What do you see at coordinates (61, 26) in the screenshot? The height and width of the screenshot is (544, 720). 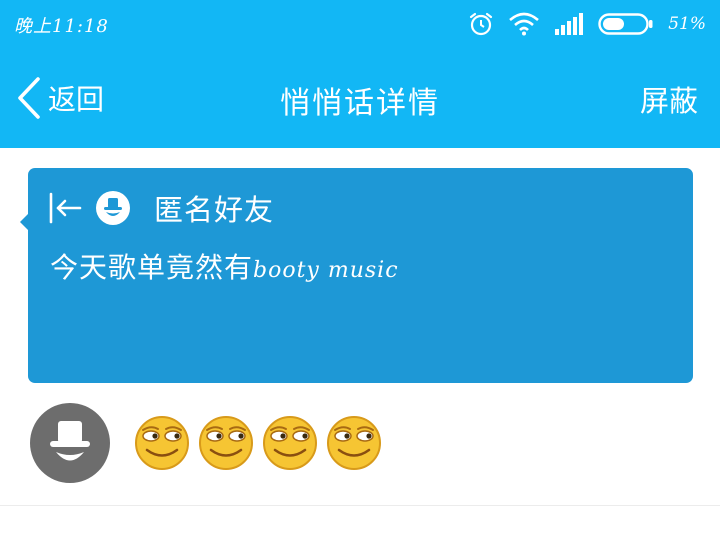 I see `status-time: 晚上11:18` at bounding box center [61, 26].